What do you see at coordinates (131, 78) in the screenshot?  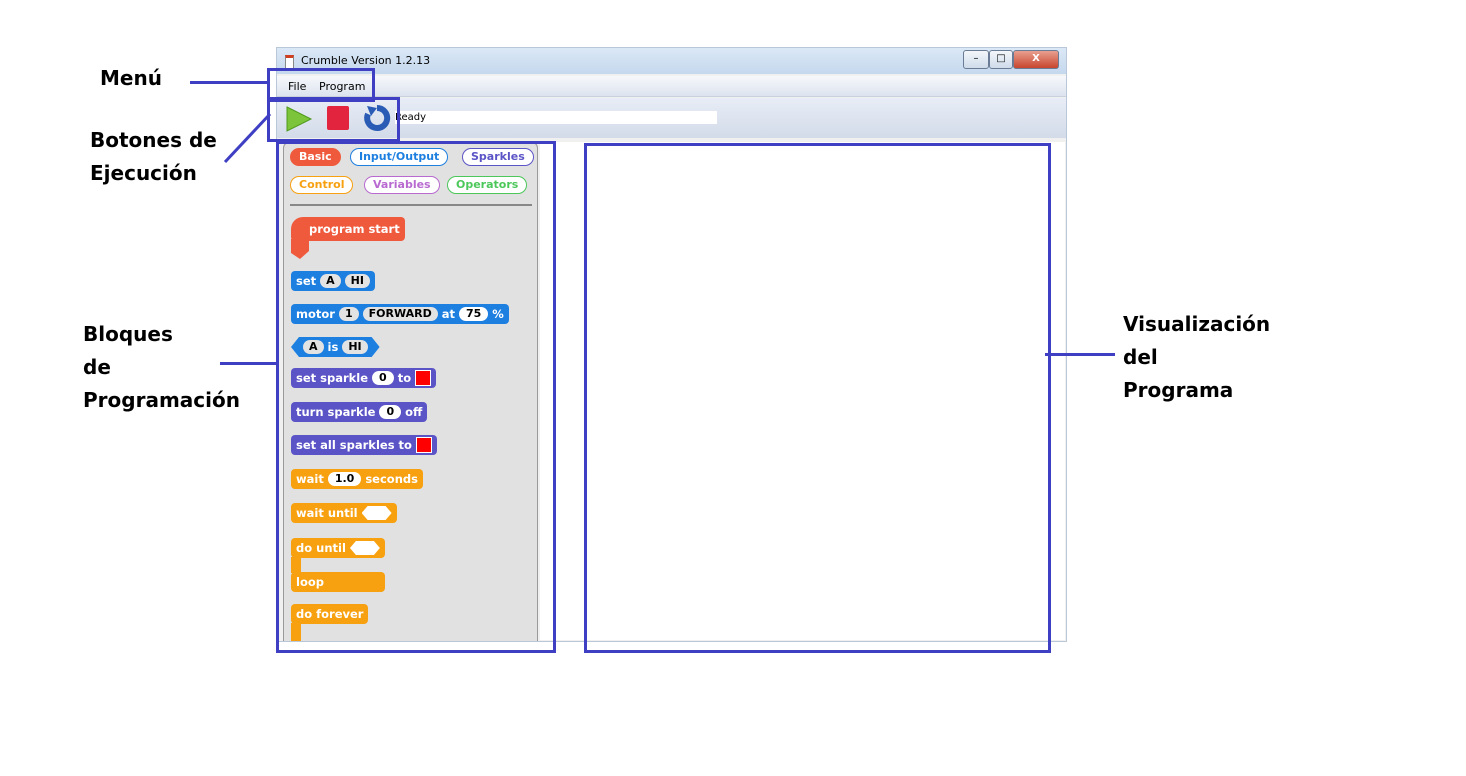 I see `label-menu: Menú` at bounding box center [131, 78].